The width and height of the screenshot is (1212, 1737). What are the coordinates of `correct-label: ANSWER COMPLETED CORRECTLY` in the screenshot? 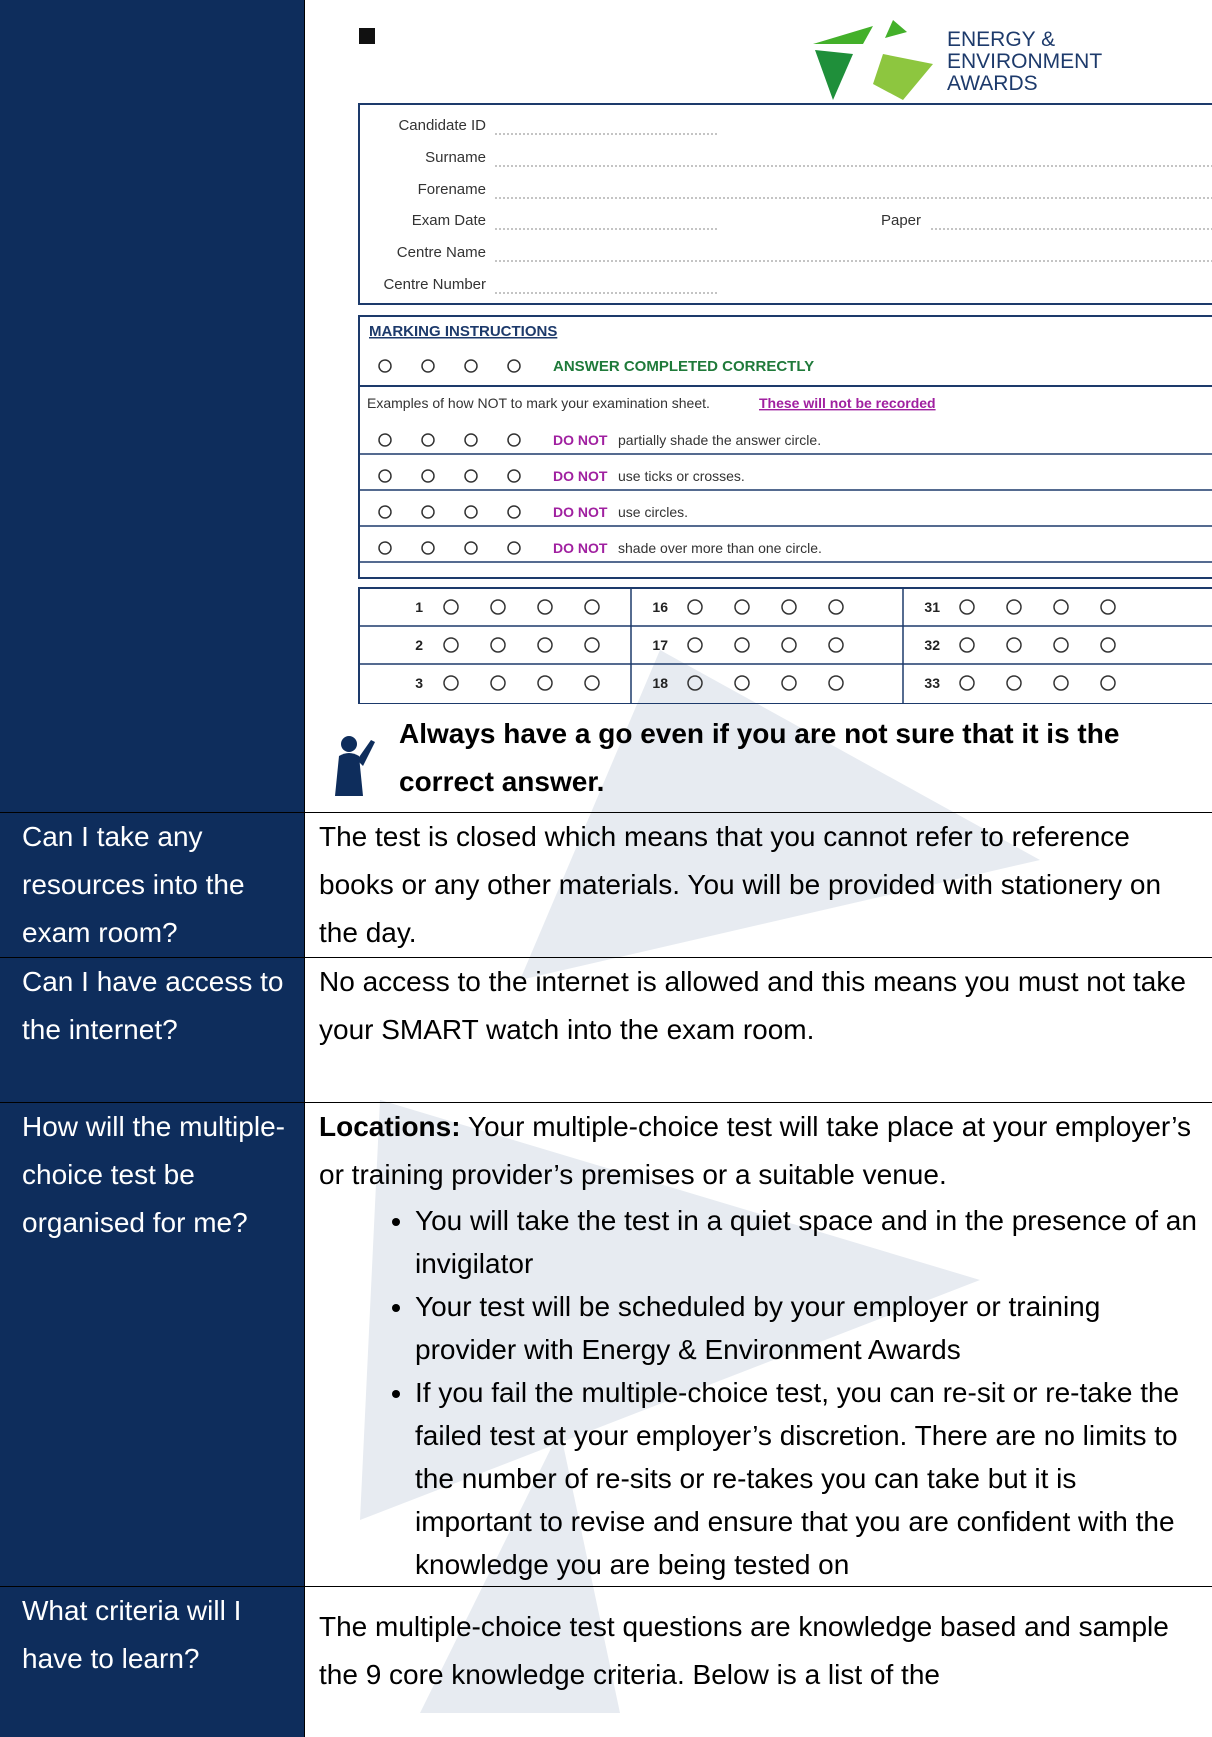 It's located at (683, 366).